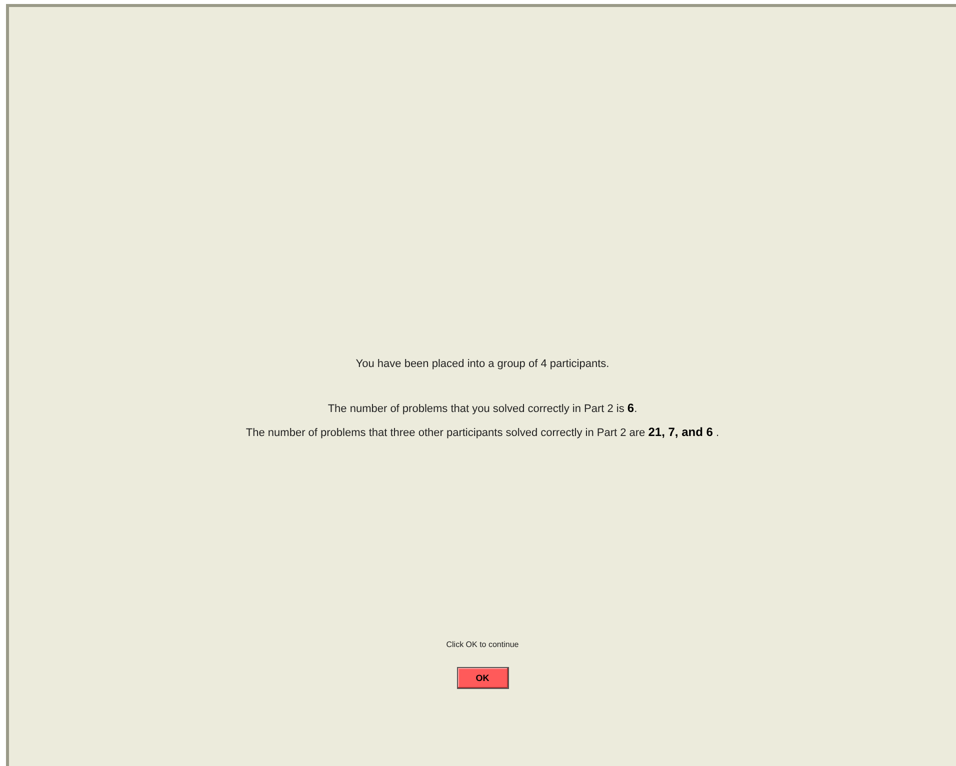 Image resolution: width=956 pixels, height=766 pixels. What do you see at coordinates (483, 364) in the screenshot?
I see `group-message: You have been placed into a group of 4 participants.` at bounding box center [483, 364].